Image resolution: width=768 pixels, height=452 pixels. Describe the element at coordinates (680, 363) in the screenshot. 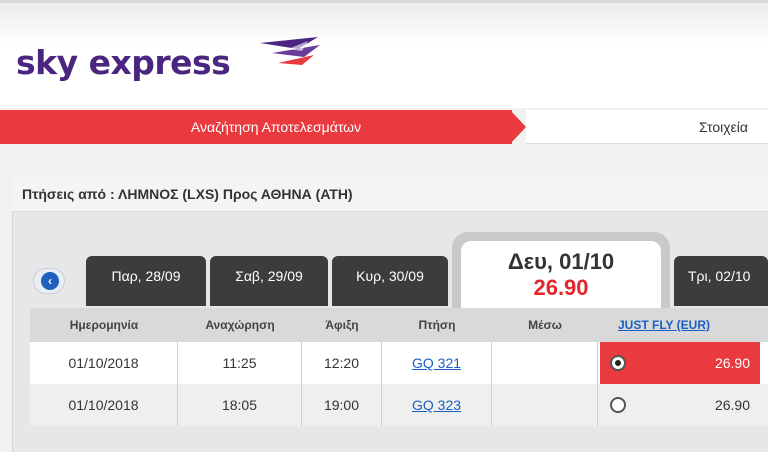

I see `fare-option-selected: 26.90` at that location.